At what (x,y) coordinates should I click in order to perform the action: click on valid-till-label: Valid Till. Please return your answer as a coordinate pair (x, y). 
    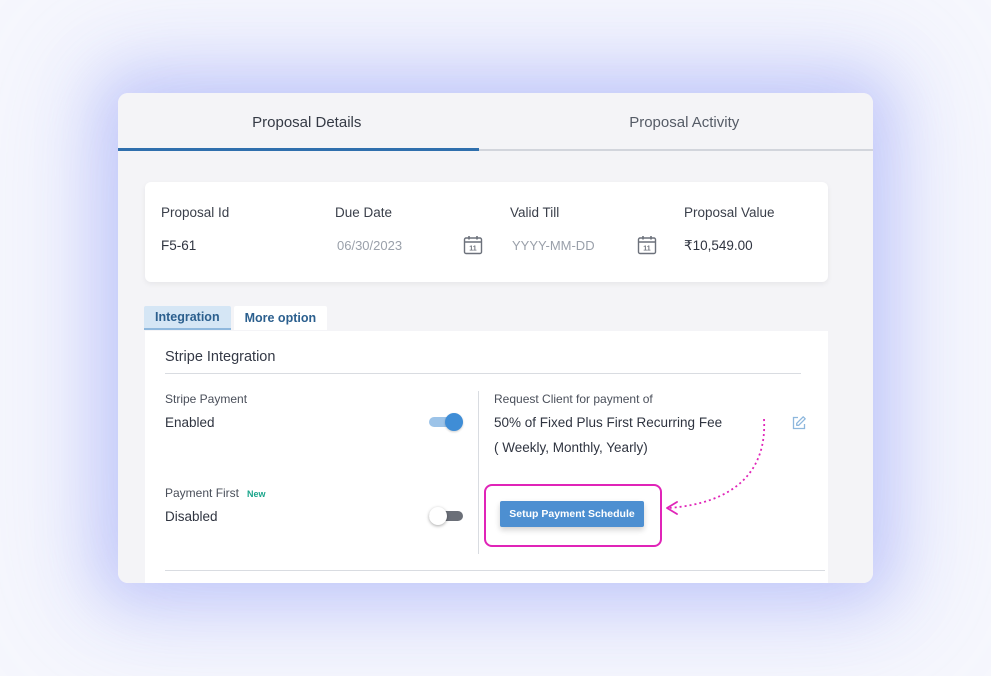
    Looking at the image, I should click on (535, 212).